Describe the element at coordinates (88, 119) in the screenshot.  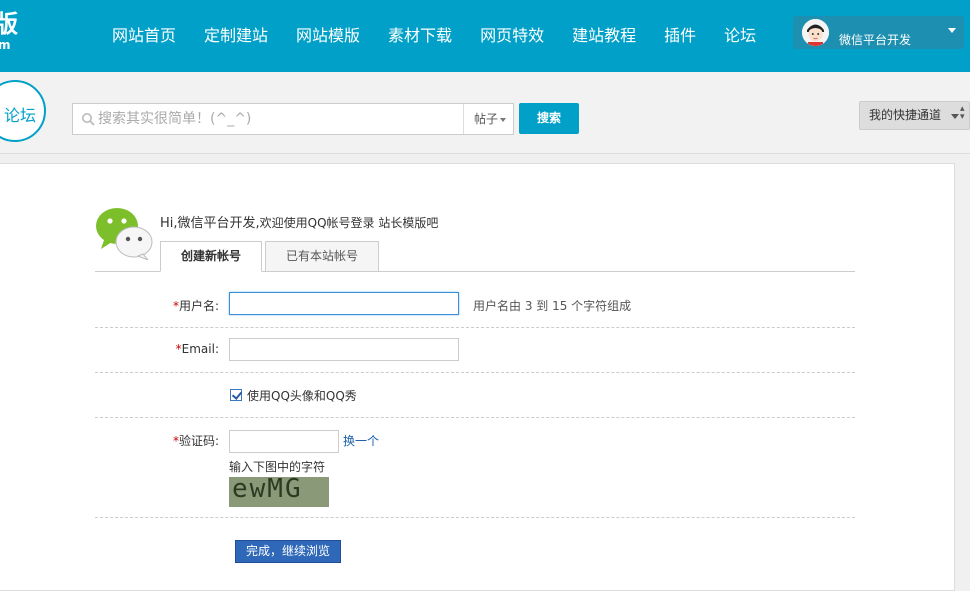
I see `search-icon` at that location.